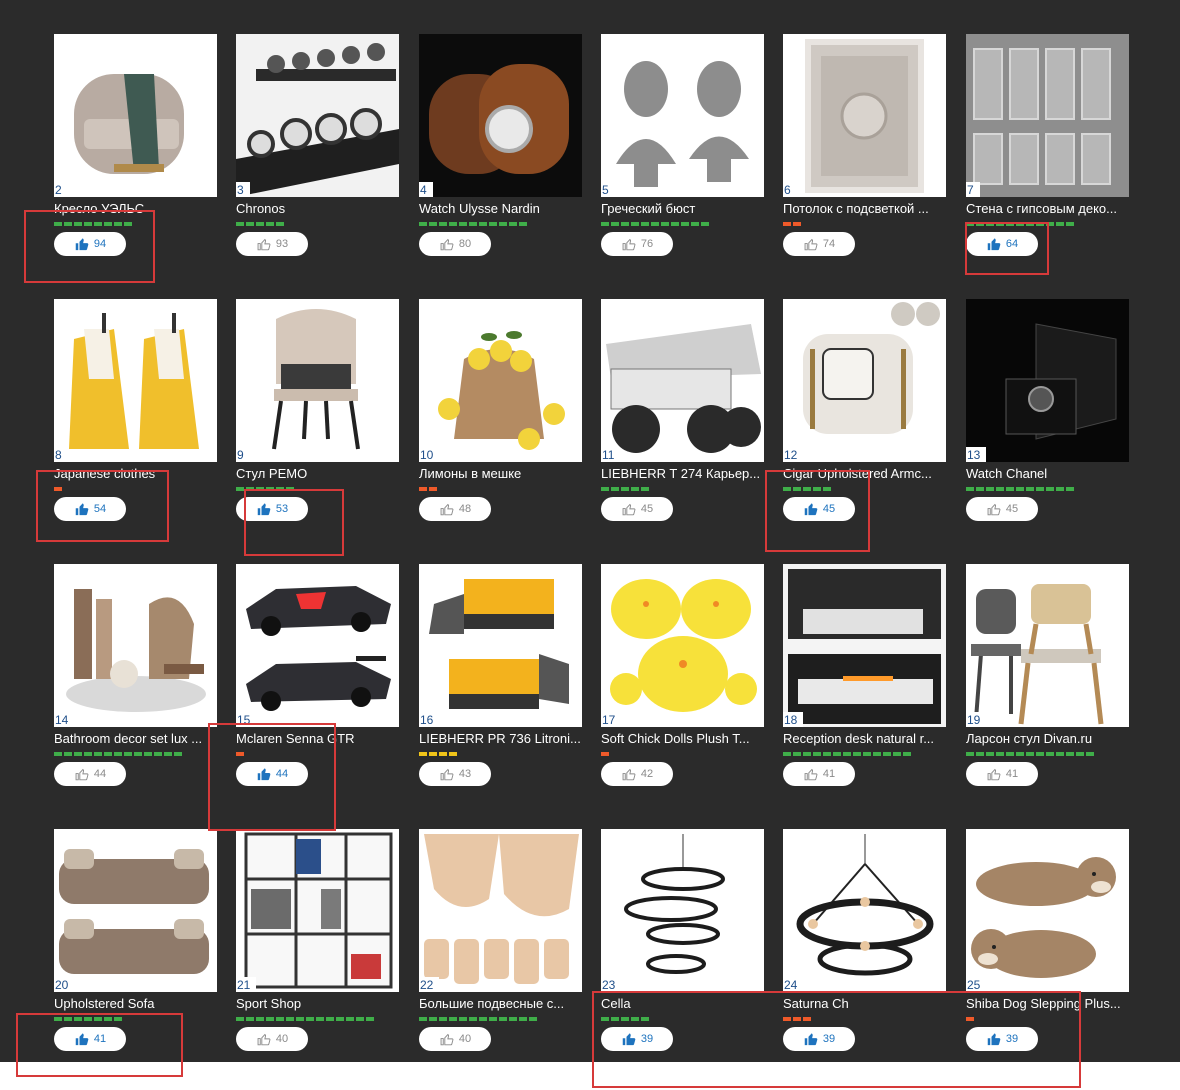 The width and height of the screenshot is (1180, 1090). I want to click on like-button: 76, so click(637, 244).